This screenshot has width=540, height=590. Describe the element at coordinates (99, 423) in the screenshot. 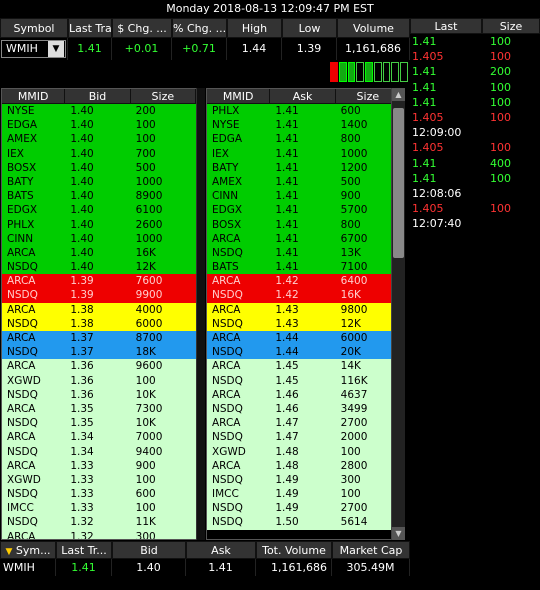

I see `bid-row: NSDQ 1.35 10K` at that location.